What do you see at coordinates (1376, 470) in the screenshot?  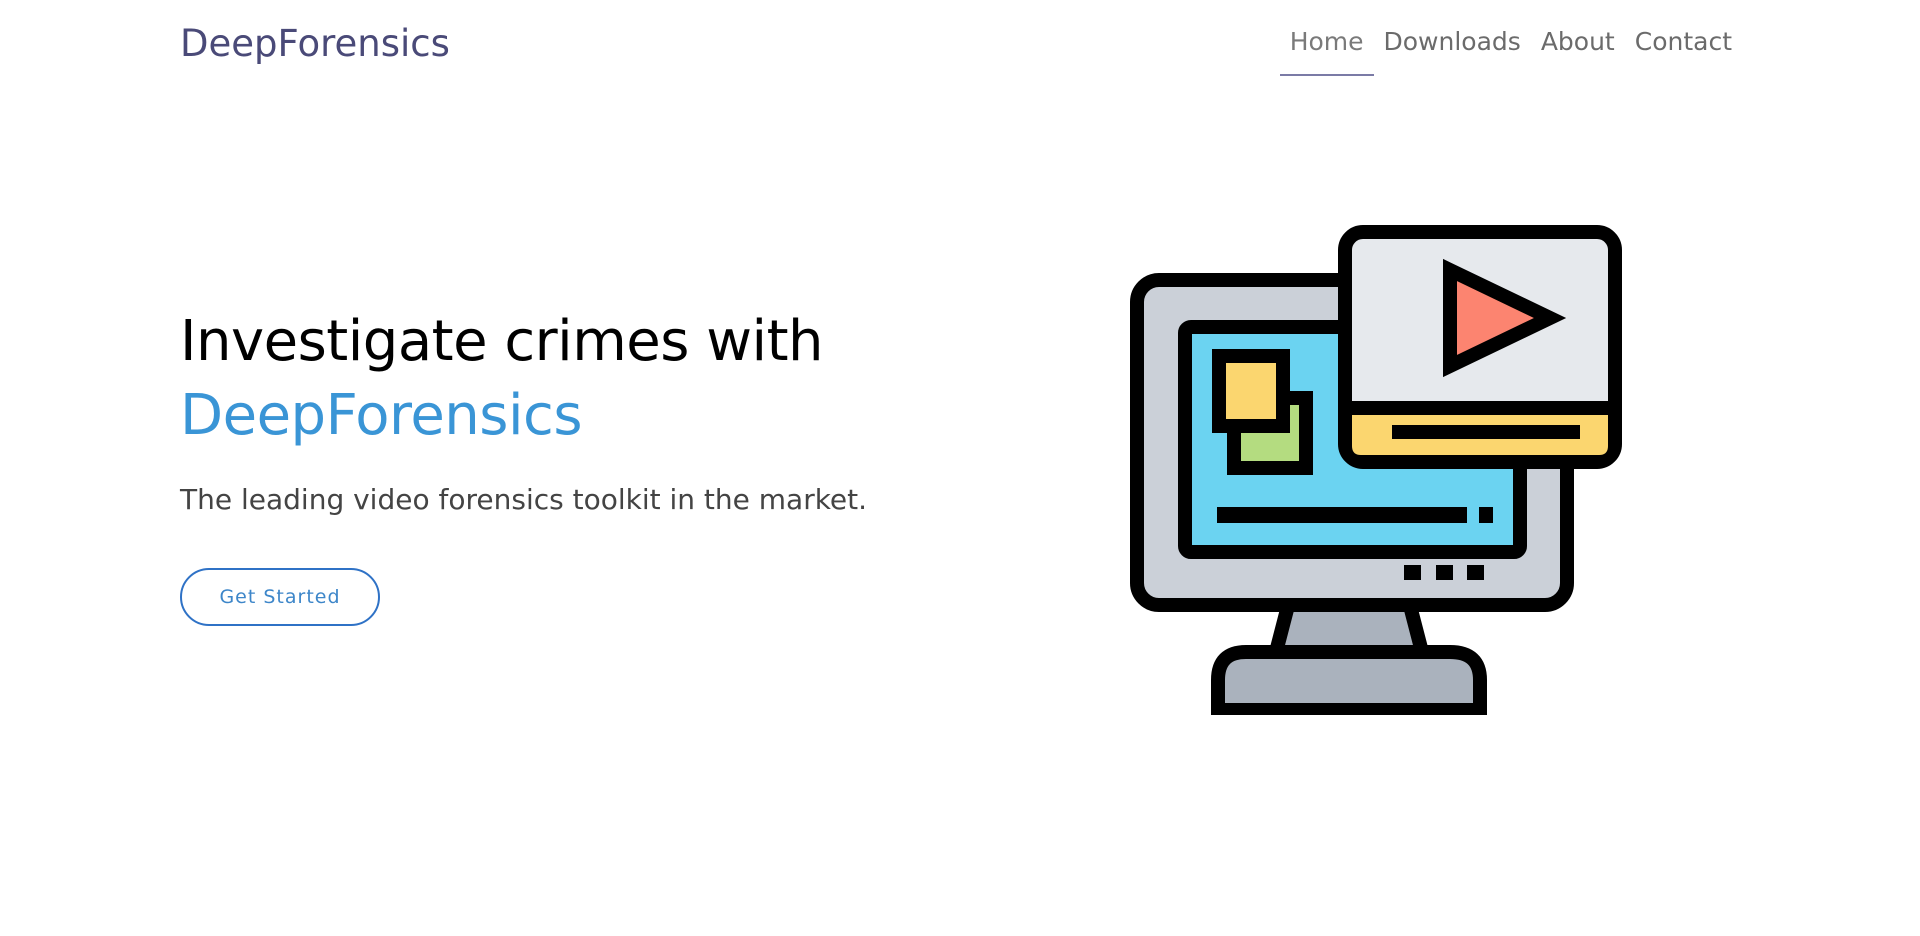 I see `computer-video-player-icon` at bounding box center [1376, 470].